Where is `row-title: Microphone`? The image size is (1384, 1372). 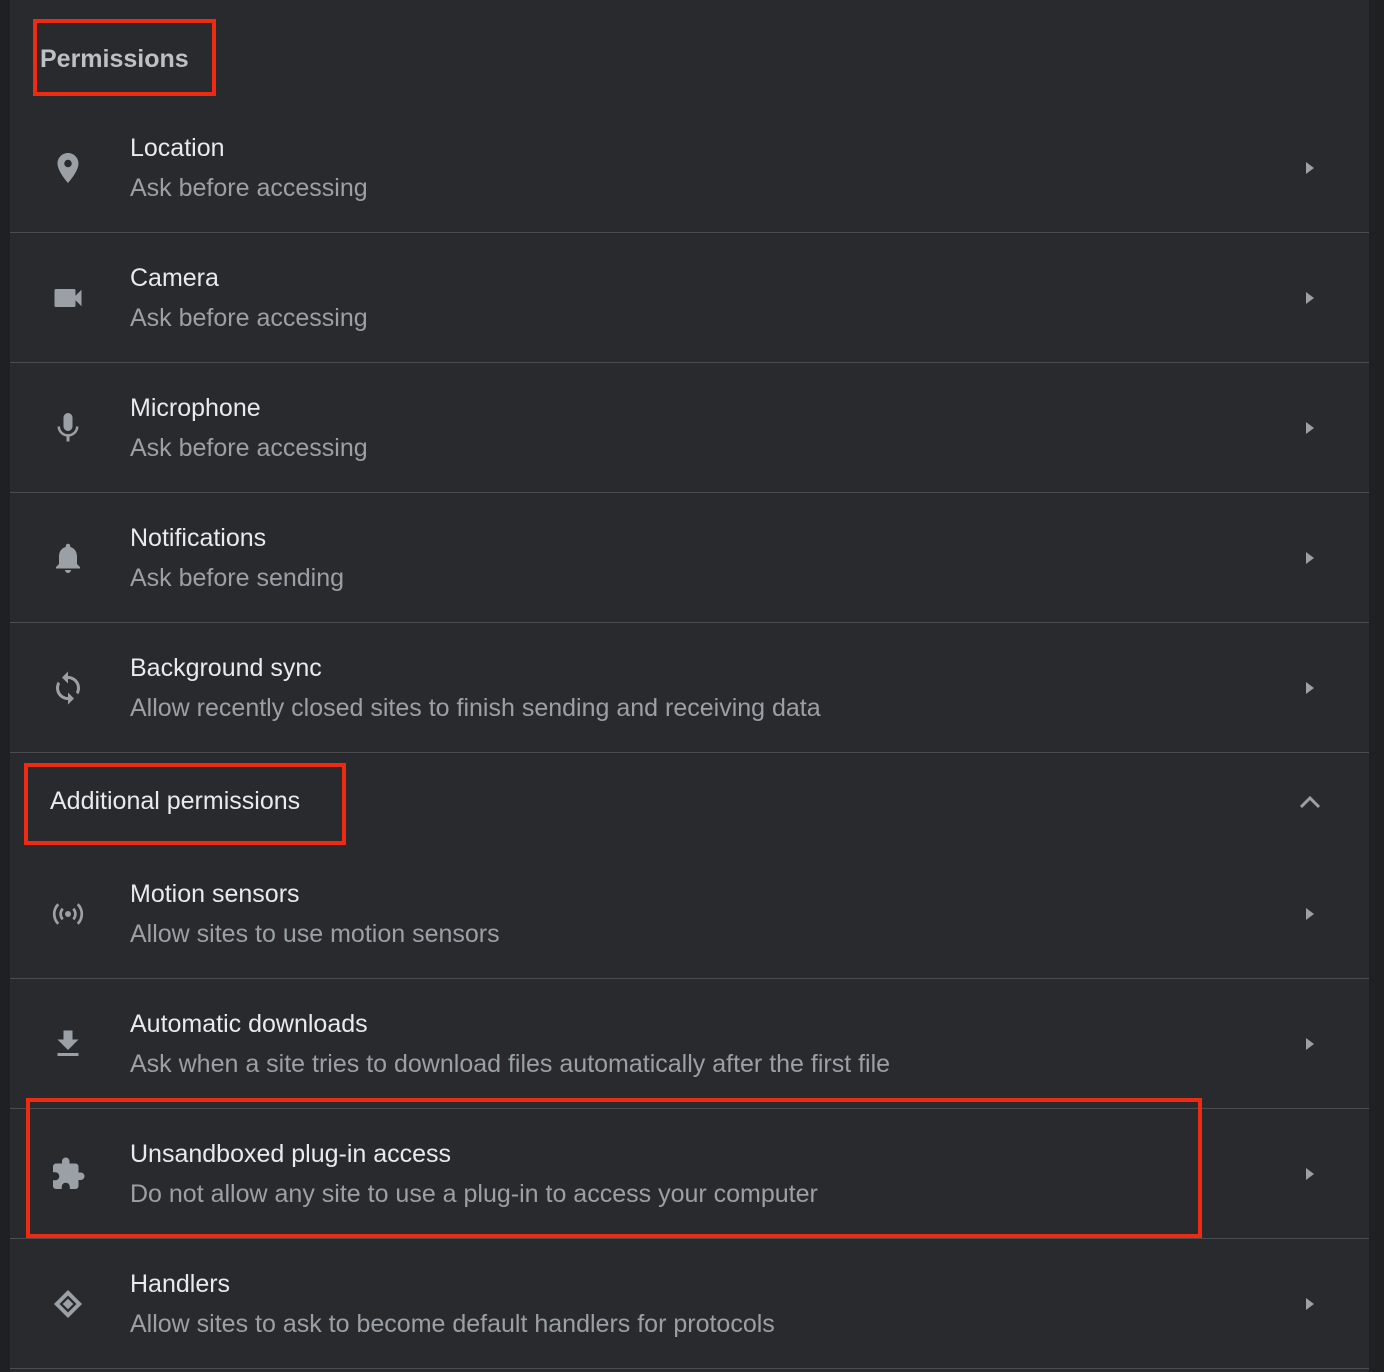 row-title: Microphone is located at coordinates (195, 408).